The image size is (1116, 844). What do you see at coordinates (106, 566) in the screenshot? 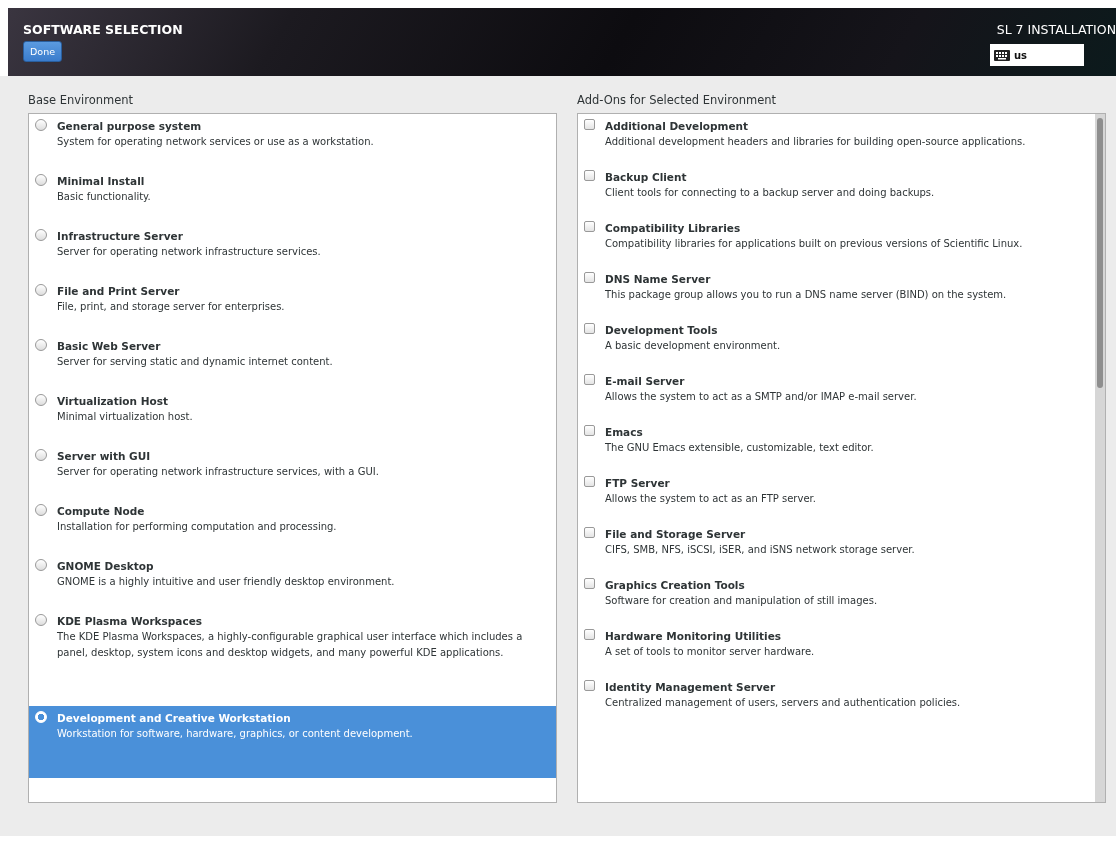
I see `option-name: GNOME Desktop` at bounding box center [106, 566].